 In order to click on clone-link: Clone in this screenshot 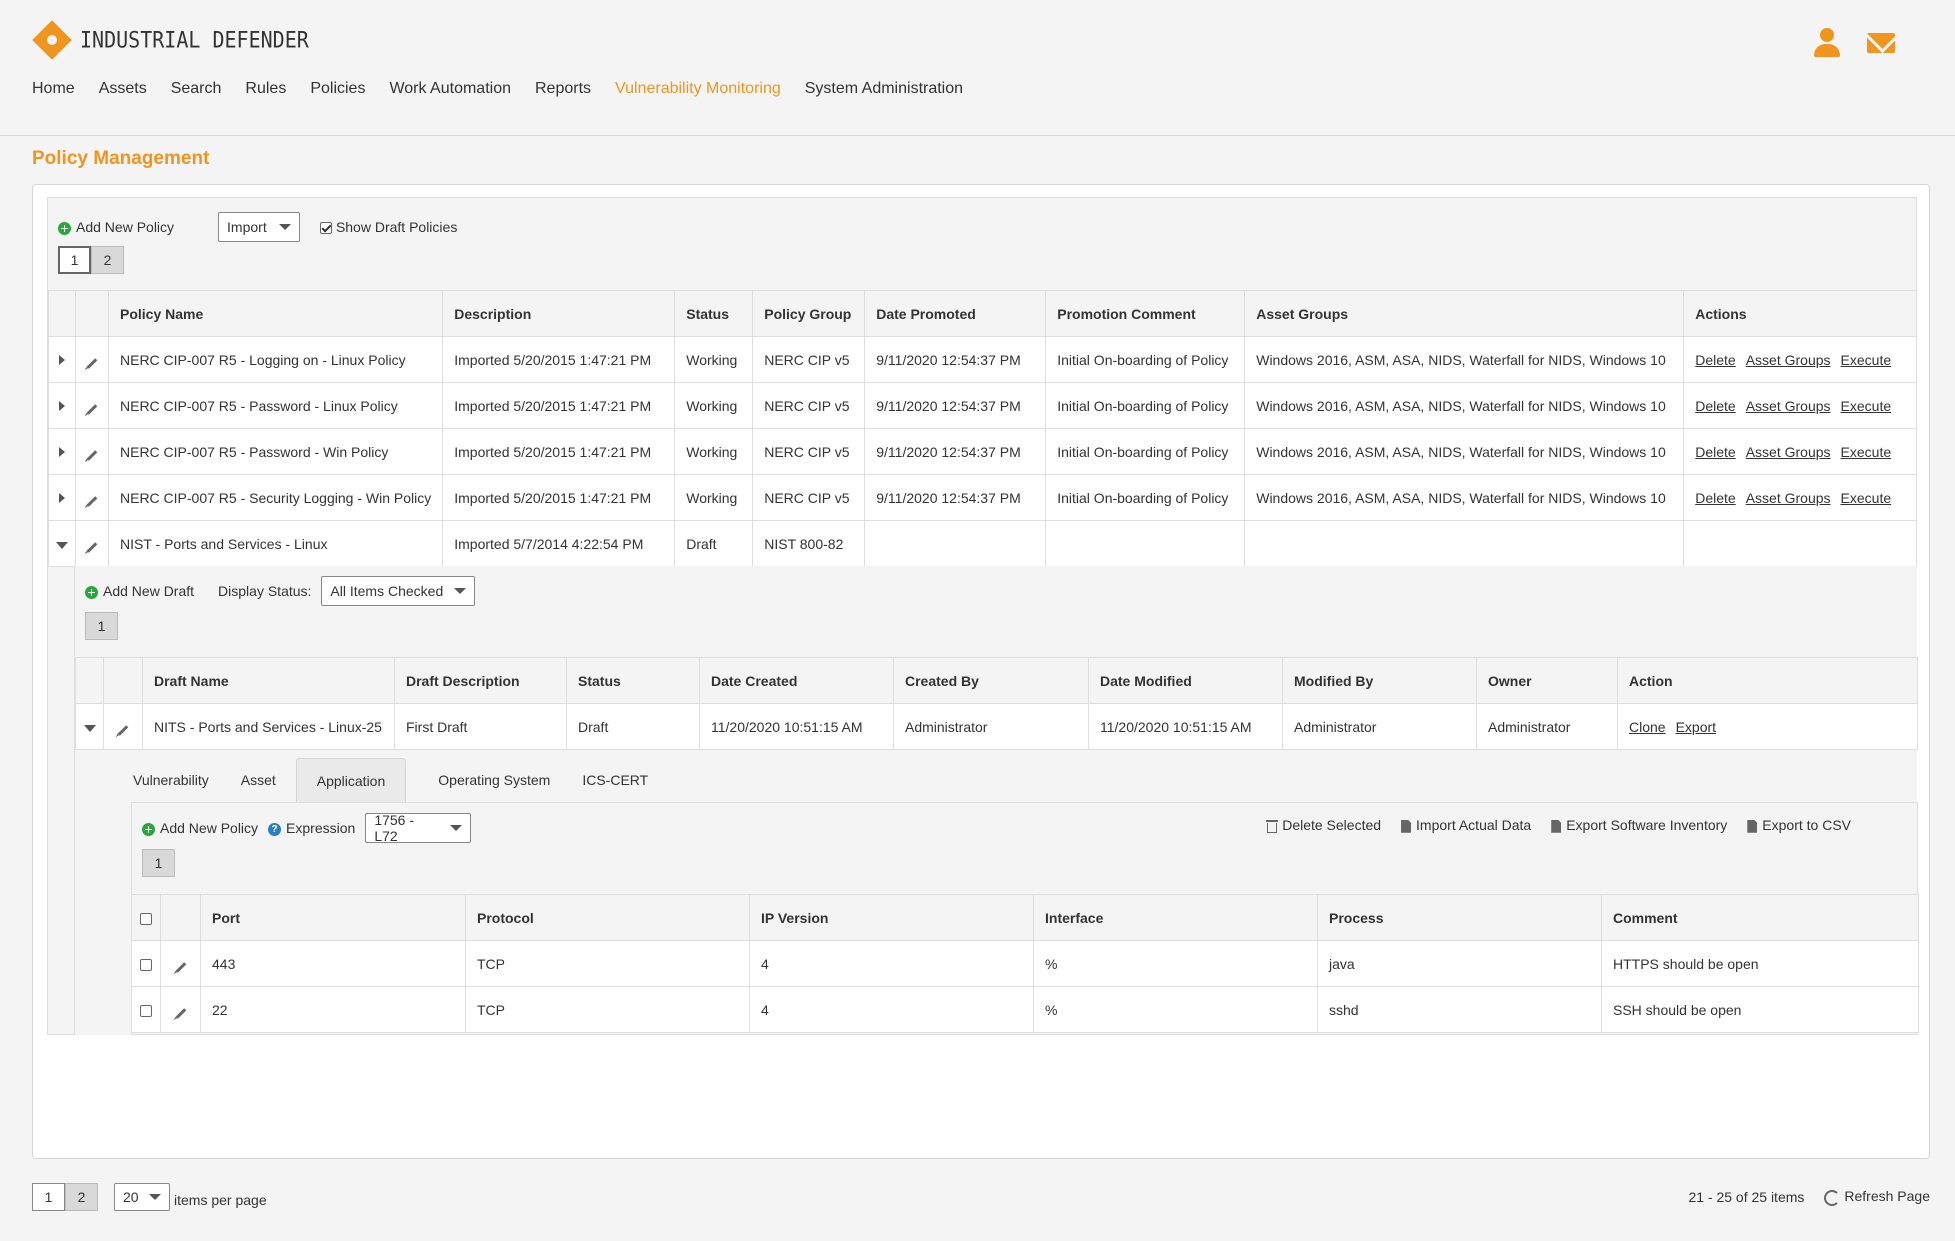, I will do `click(1647, 727)`.